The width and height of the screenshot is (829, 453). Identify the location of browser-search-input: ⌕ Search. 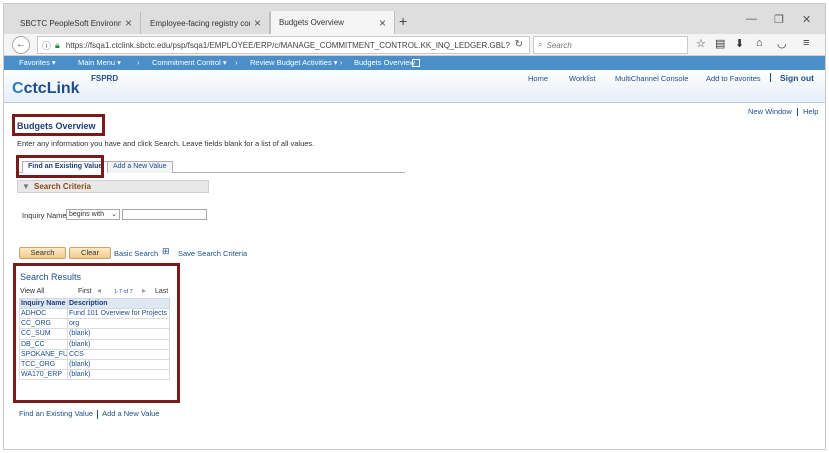
(610, 45).